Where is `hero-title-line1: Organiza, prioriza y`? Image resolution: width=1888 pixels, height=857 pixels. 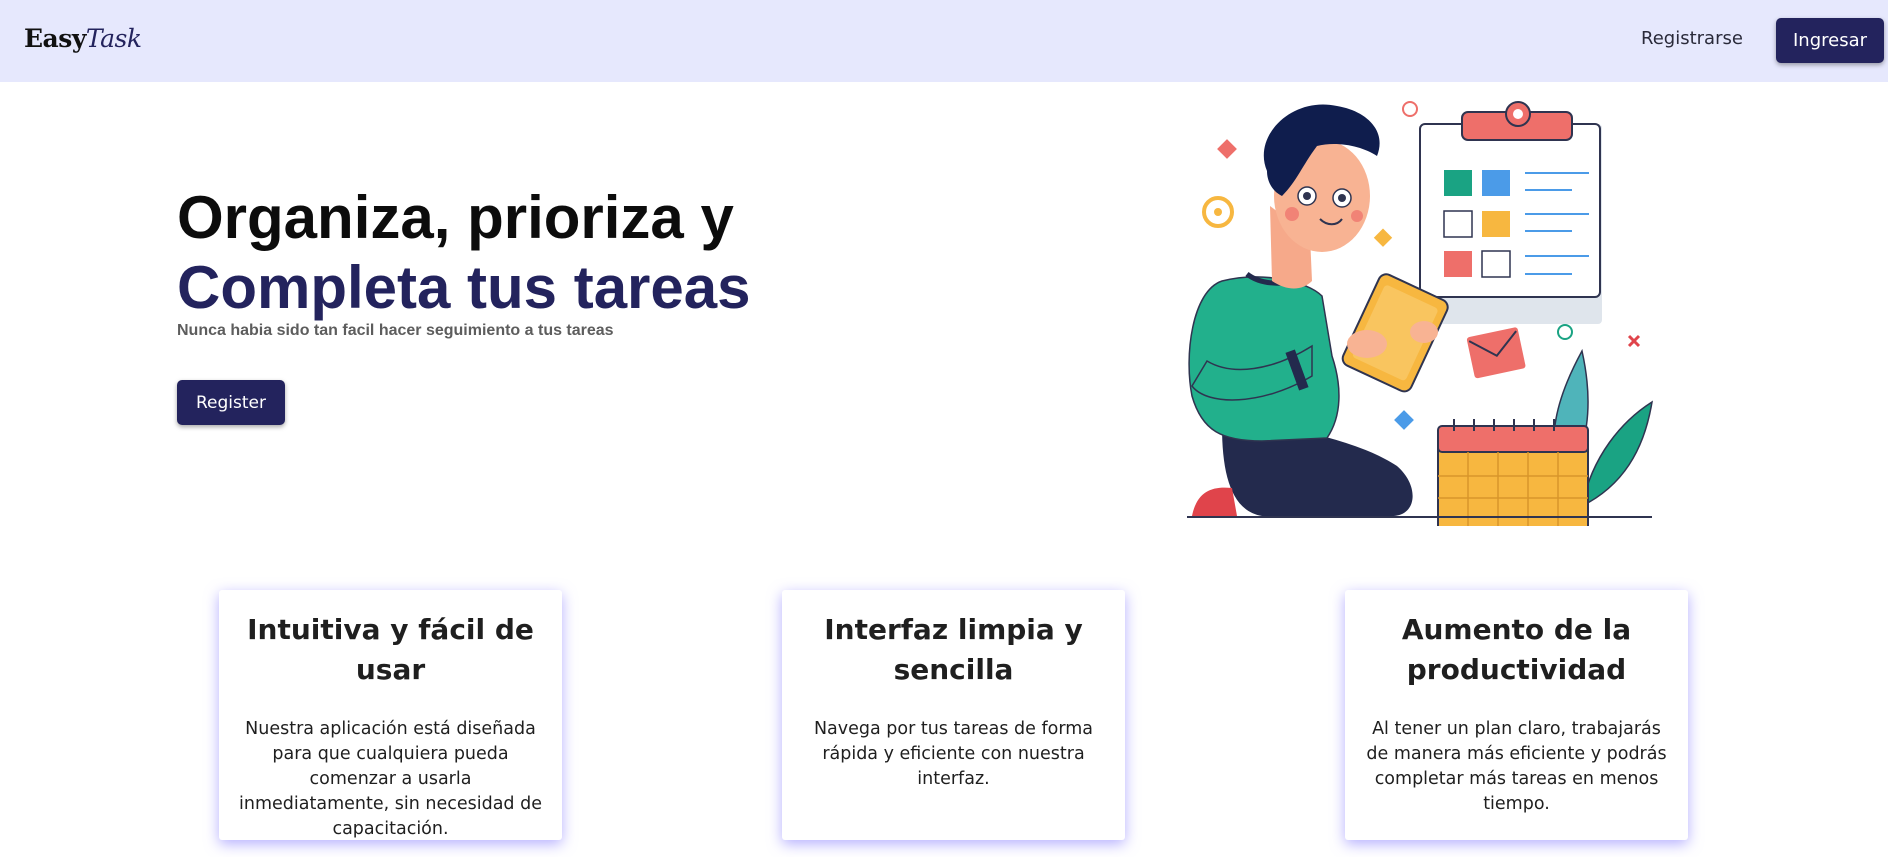 hero-title-line1: Organiza, prioriza y is located at coordinates (455, 217).